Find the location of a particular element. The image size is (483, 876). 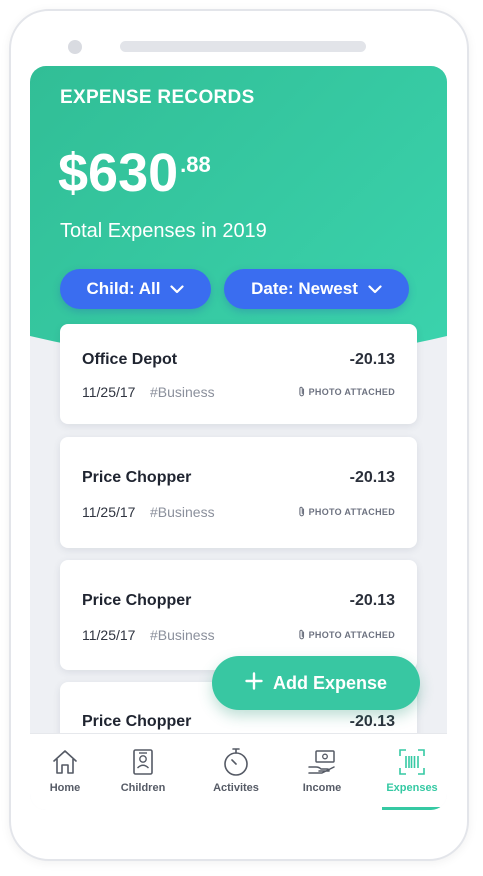

total-amount: $630 .88 is located at coordinates (134, 173).